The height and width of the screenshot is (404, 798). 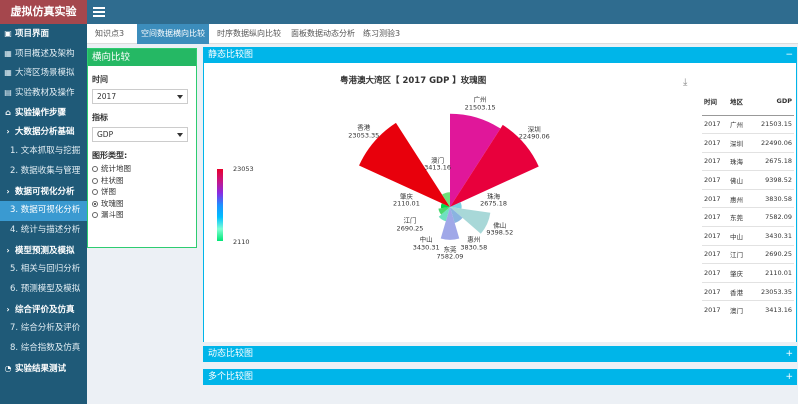 I want to click on chart-type-option: 柱状图, so click(x=144, y=181).